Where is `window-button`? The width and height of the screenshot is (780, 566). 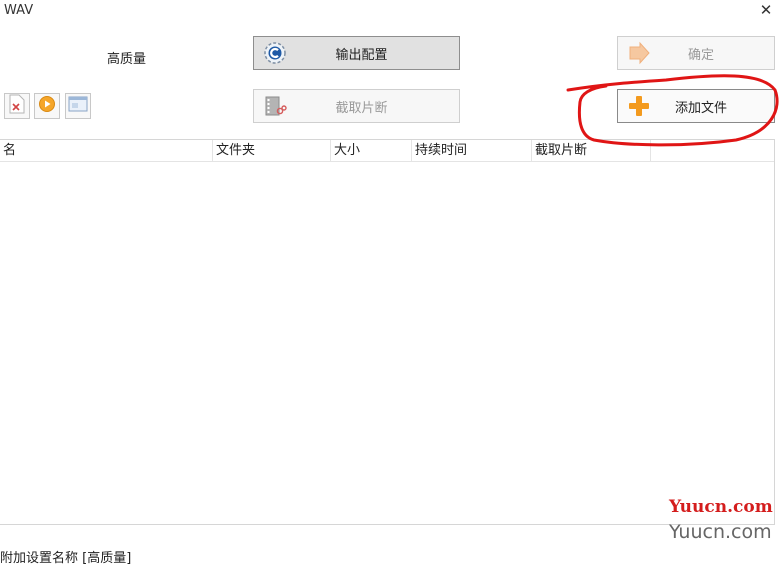 window-button is located at coordinates (78, 106).